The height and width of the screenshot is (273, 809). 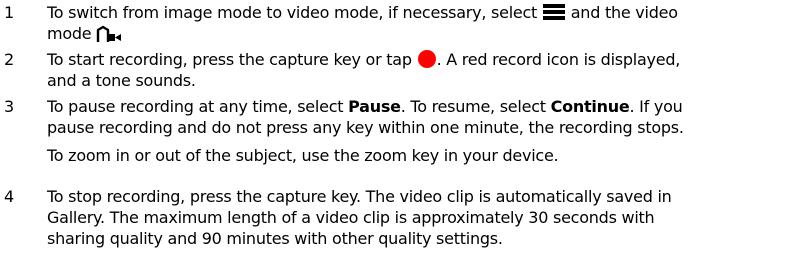 What do you see at coordinates (374, 106) in the screenshot?
I see `pause-label: Pause` at bounding box center [374, 106].